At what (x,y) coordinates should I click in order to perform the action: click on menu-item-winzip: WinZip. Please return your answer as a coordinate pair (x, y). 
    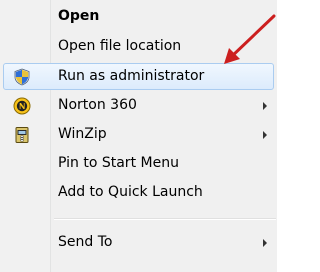
    Looking at the image, I should click on (138, 135).